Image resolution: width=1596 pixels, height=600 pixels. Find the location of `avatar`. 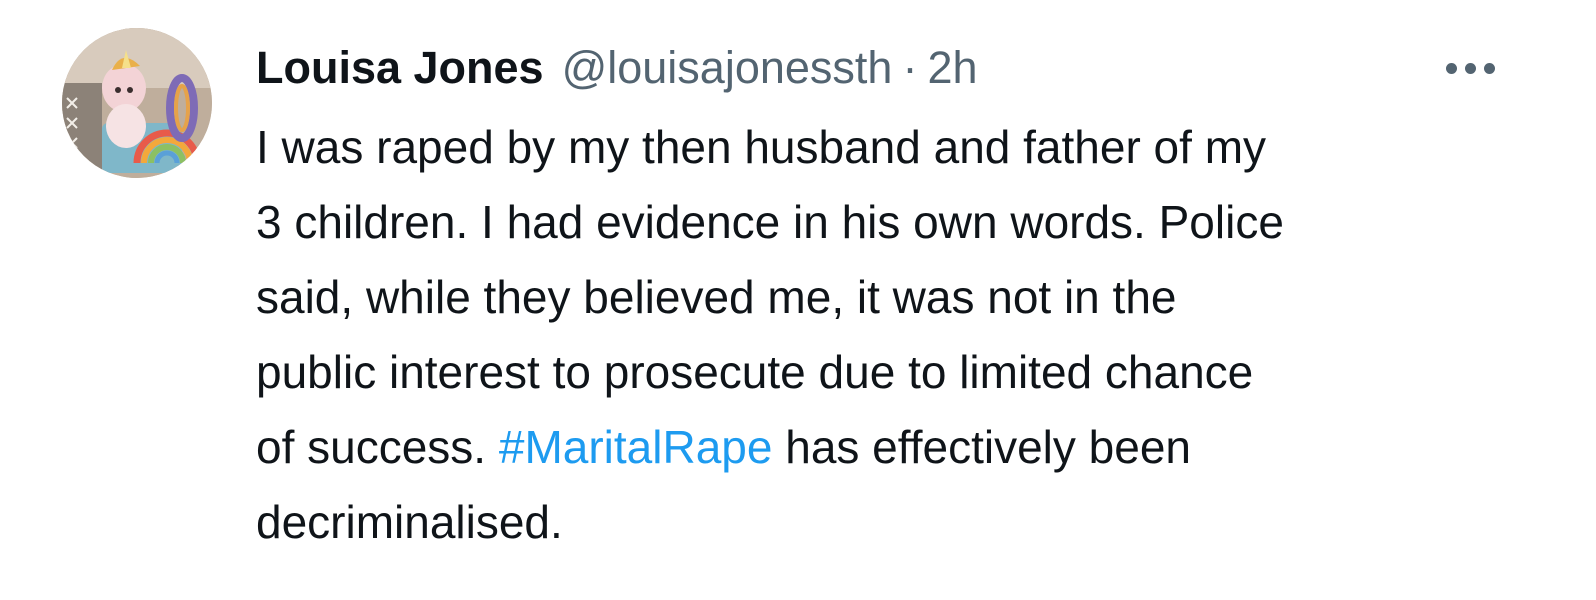

avatar is located at coordinates (137, 103).